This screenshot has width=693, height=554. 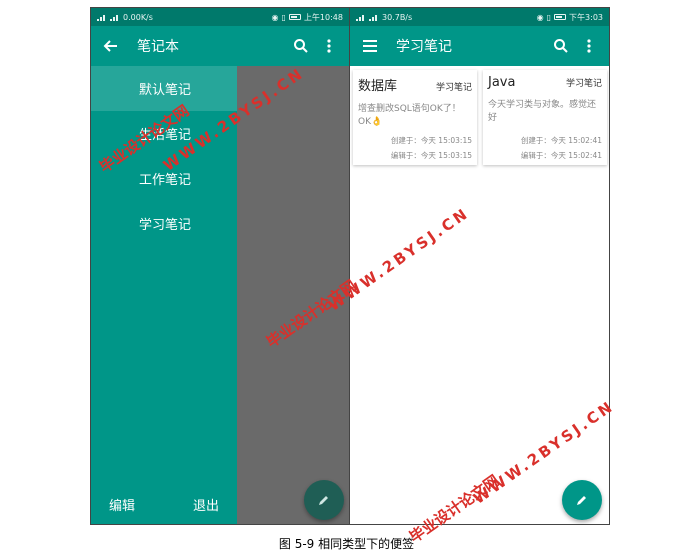 What do you see at coordinates (431, 140) in the screenshot?
I see `note-created-time: 创建于：今天 15:03:15` at bounding box center [431, 140].